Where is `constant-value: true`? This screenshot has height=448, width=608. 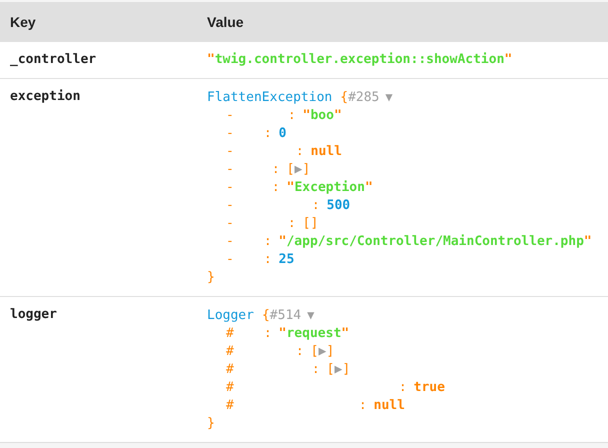
constant-value: true is located at coordinates (429, 388).